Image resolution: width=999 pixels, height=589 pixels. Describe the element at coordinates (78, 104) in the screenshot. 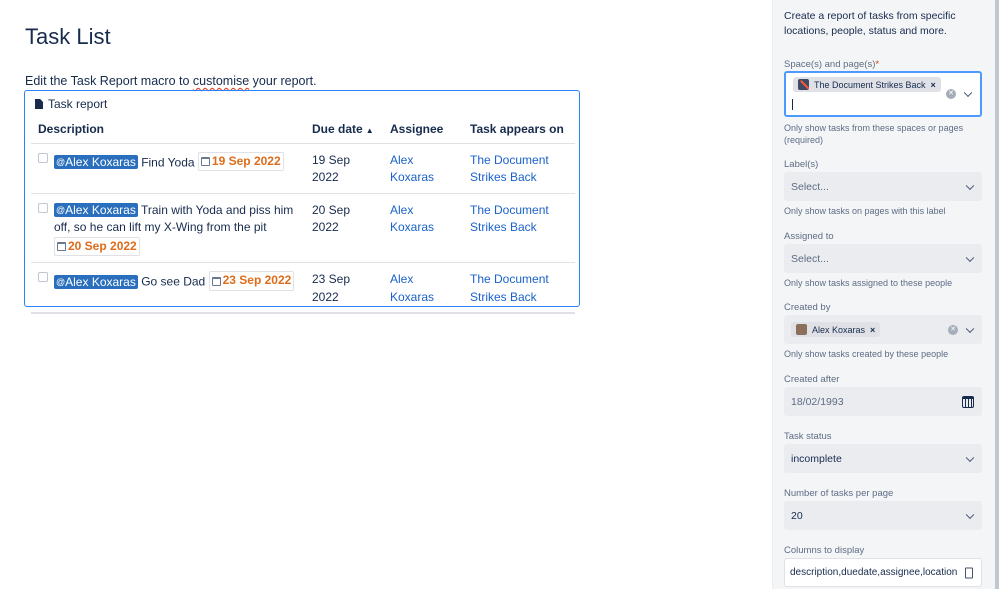

I see `macro-title: Task report` at that location.